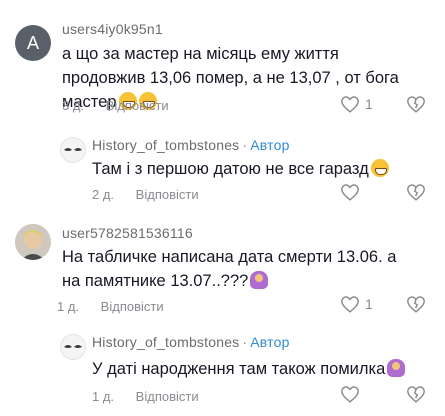 The width and height of the screenshot is (445, 416). I want to click on comment-meta: 2 д. Відповісти, so click(145, 194).